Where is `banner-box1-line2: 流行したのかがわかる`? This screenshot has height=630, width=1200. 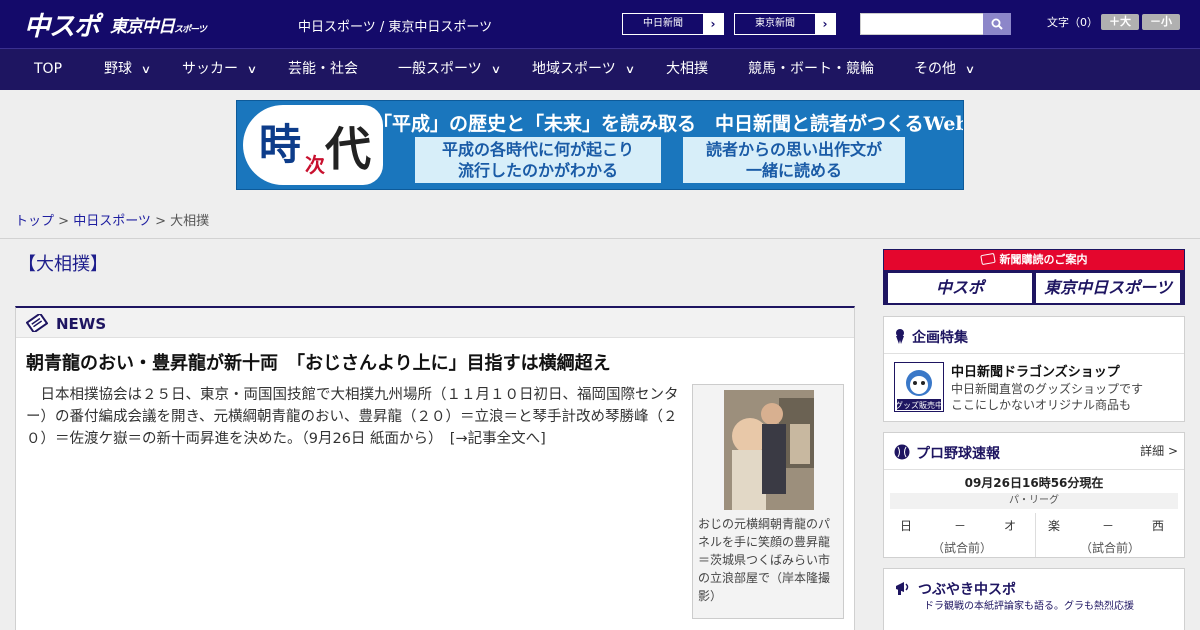
banner-box1-line2: 流行したのかがわかる is located at coordinates (537, 170).